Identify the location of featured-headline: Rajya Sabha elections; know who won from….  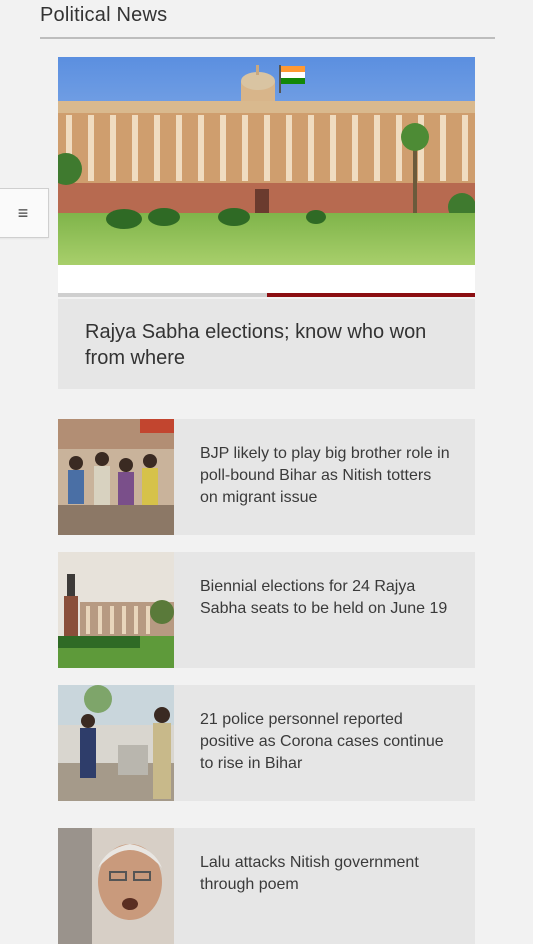
(266, 344).